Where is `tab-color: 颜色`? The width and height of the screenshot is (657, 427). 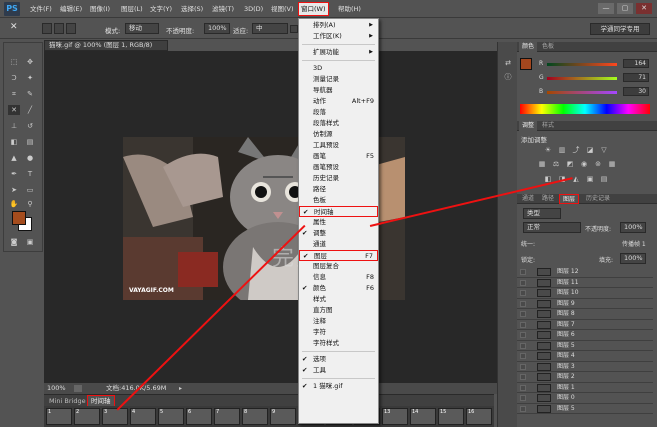 tab-color: 颜色 is located at coordinates (528, 47).